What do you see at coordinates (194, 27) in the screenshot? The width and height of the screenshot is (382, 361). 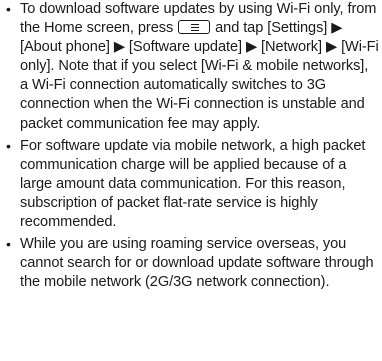 I see `menu-key-icon` at bounding box center [194, 27].